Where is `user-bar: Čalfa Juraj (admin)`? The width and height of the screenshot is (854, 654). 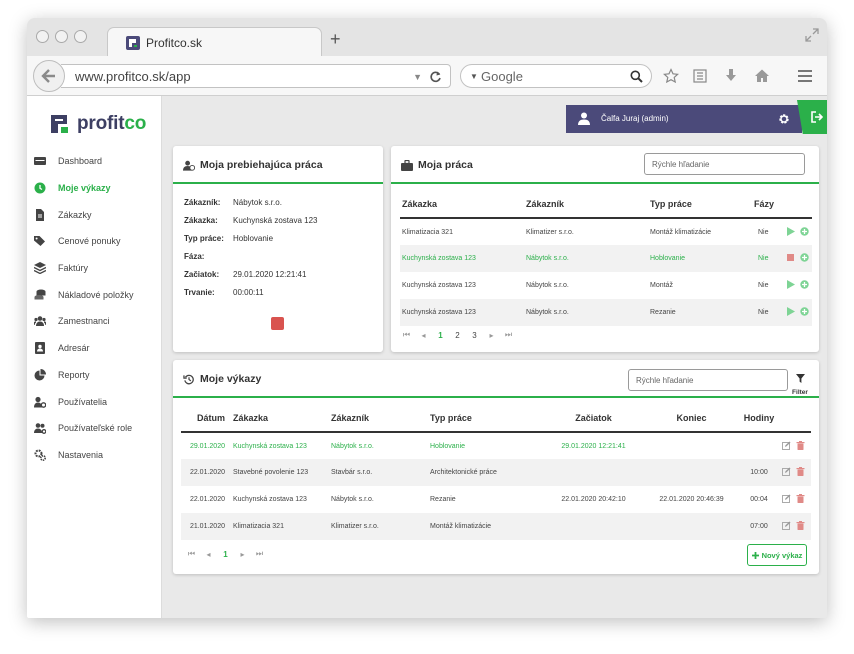 user-bar: Čalfa Juraj (admin) is located at coordinates (684, 119).